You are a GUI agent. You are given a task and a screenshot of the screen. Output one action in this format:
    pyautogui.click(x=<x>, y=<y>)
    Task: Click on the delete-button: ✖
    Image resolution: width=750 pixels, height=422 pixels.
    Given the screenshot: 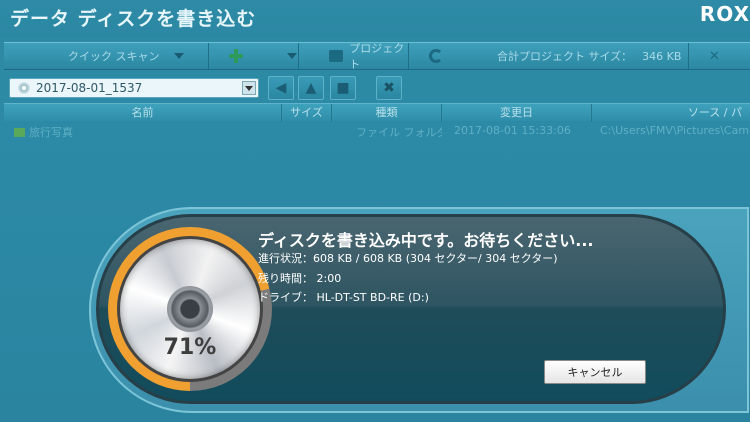 What is the action you would take?
    pyautogui.click(x=389, y=88)
    